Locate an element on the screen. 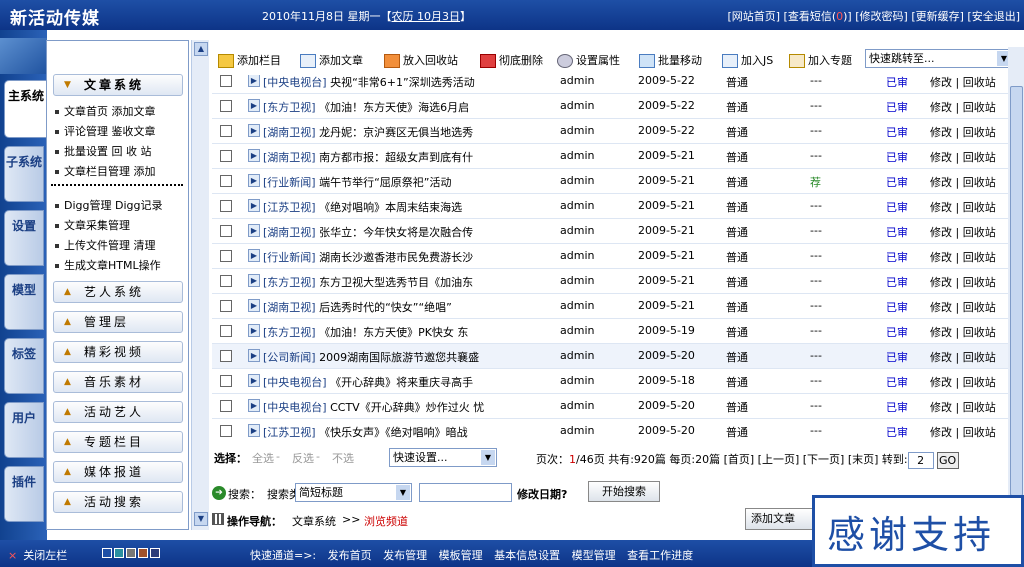  tab-settings: 设置 is located at coordinates (24, 238).